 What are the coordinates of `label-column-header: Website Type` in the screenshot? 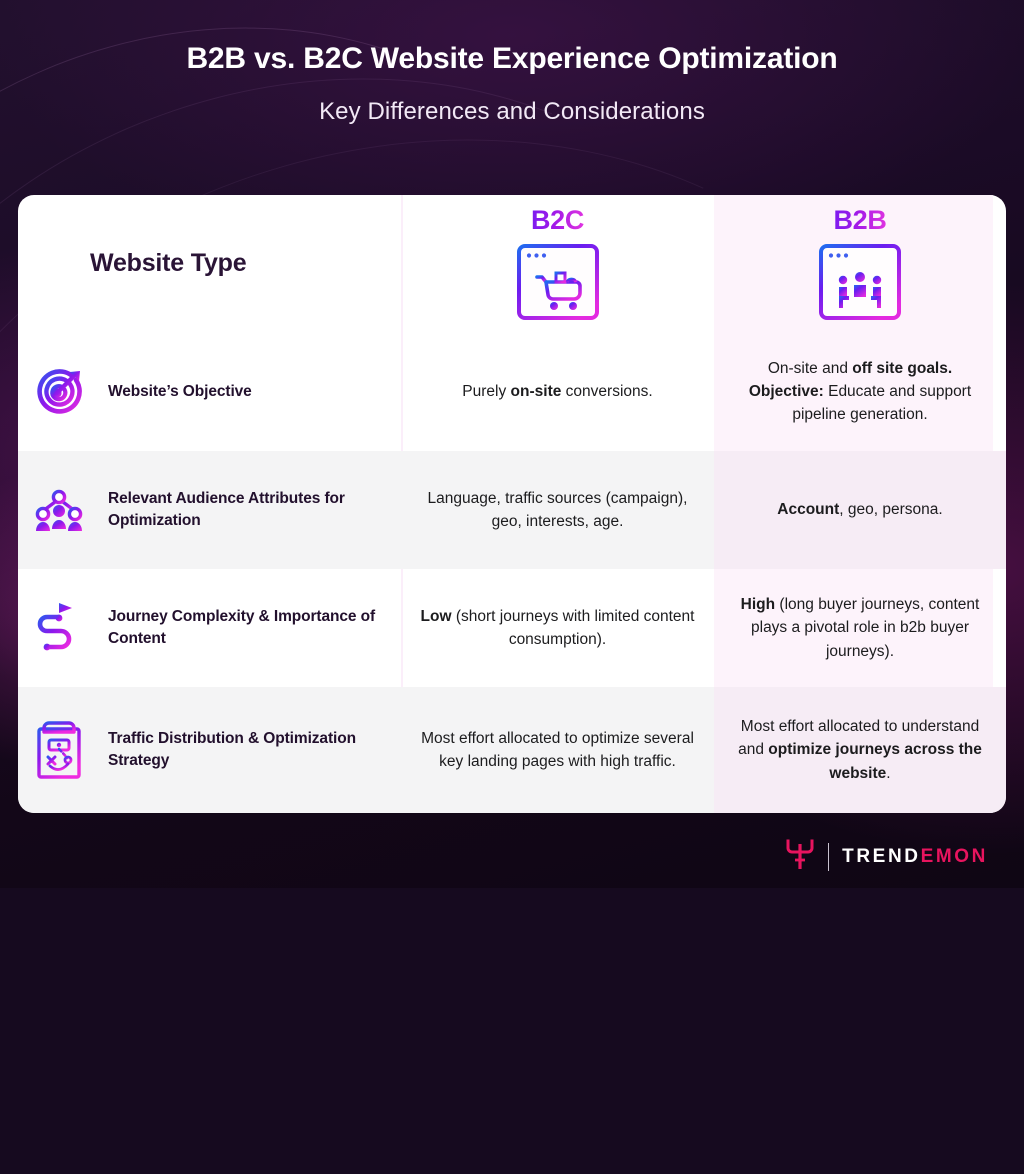 It's located at (168, 263).